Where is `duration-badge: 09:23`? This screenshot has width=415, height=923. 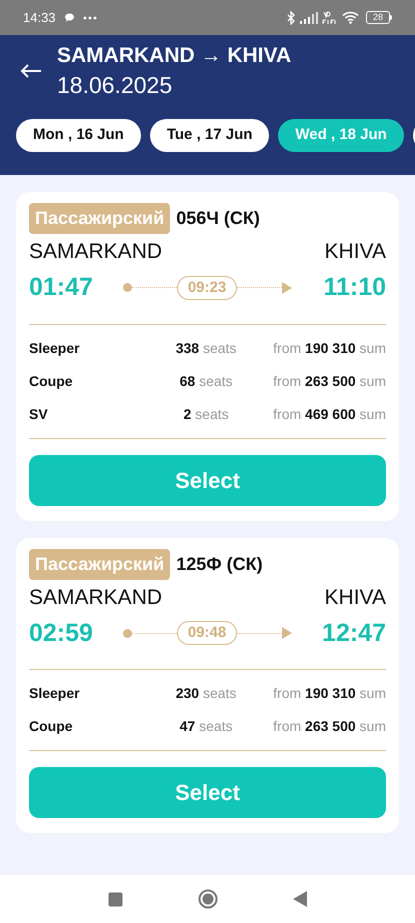 duration-badge: 09:23 is located at coordinates (207, 288).